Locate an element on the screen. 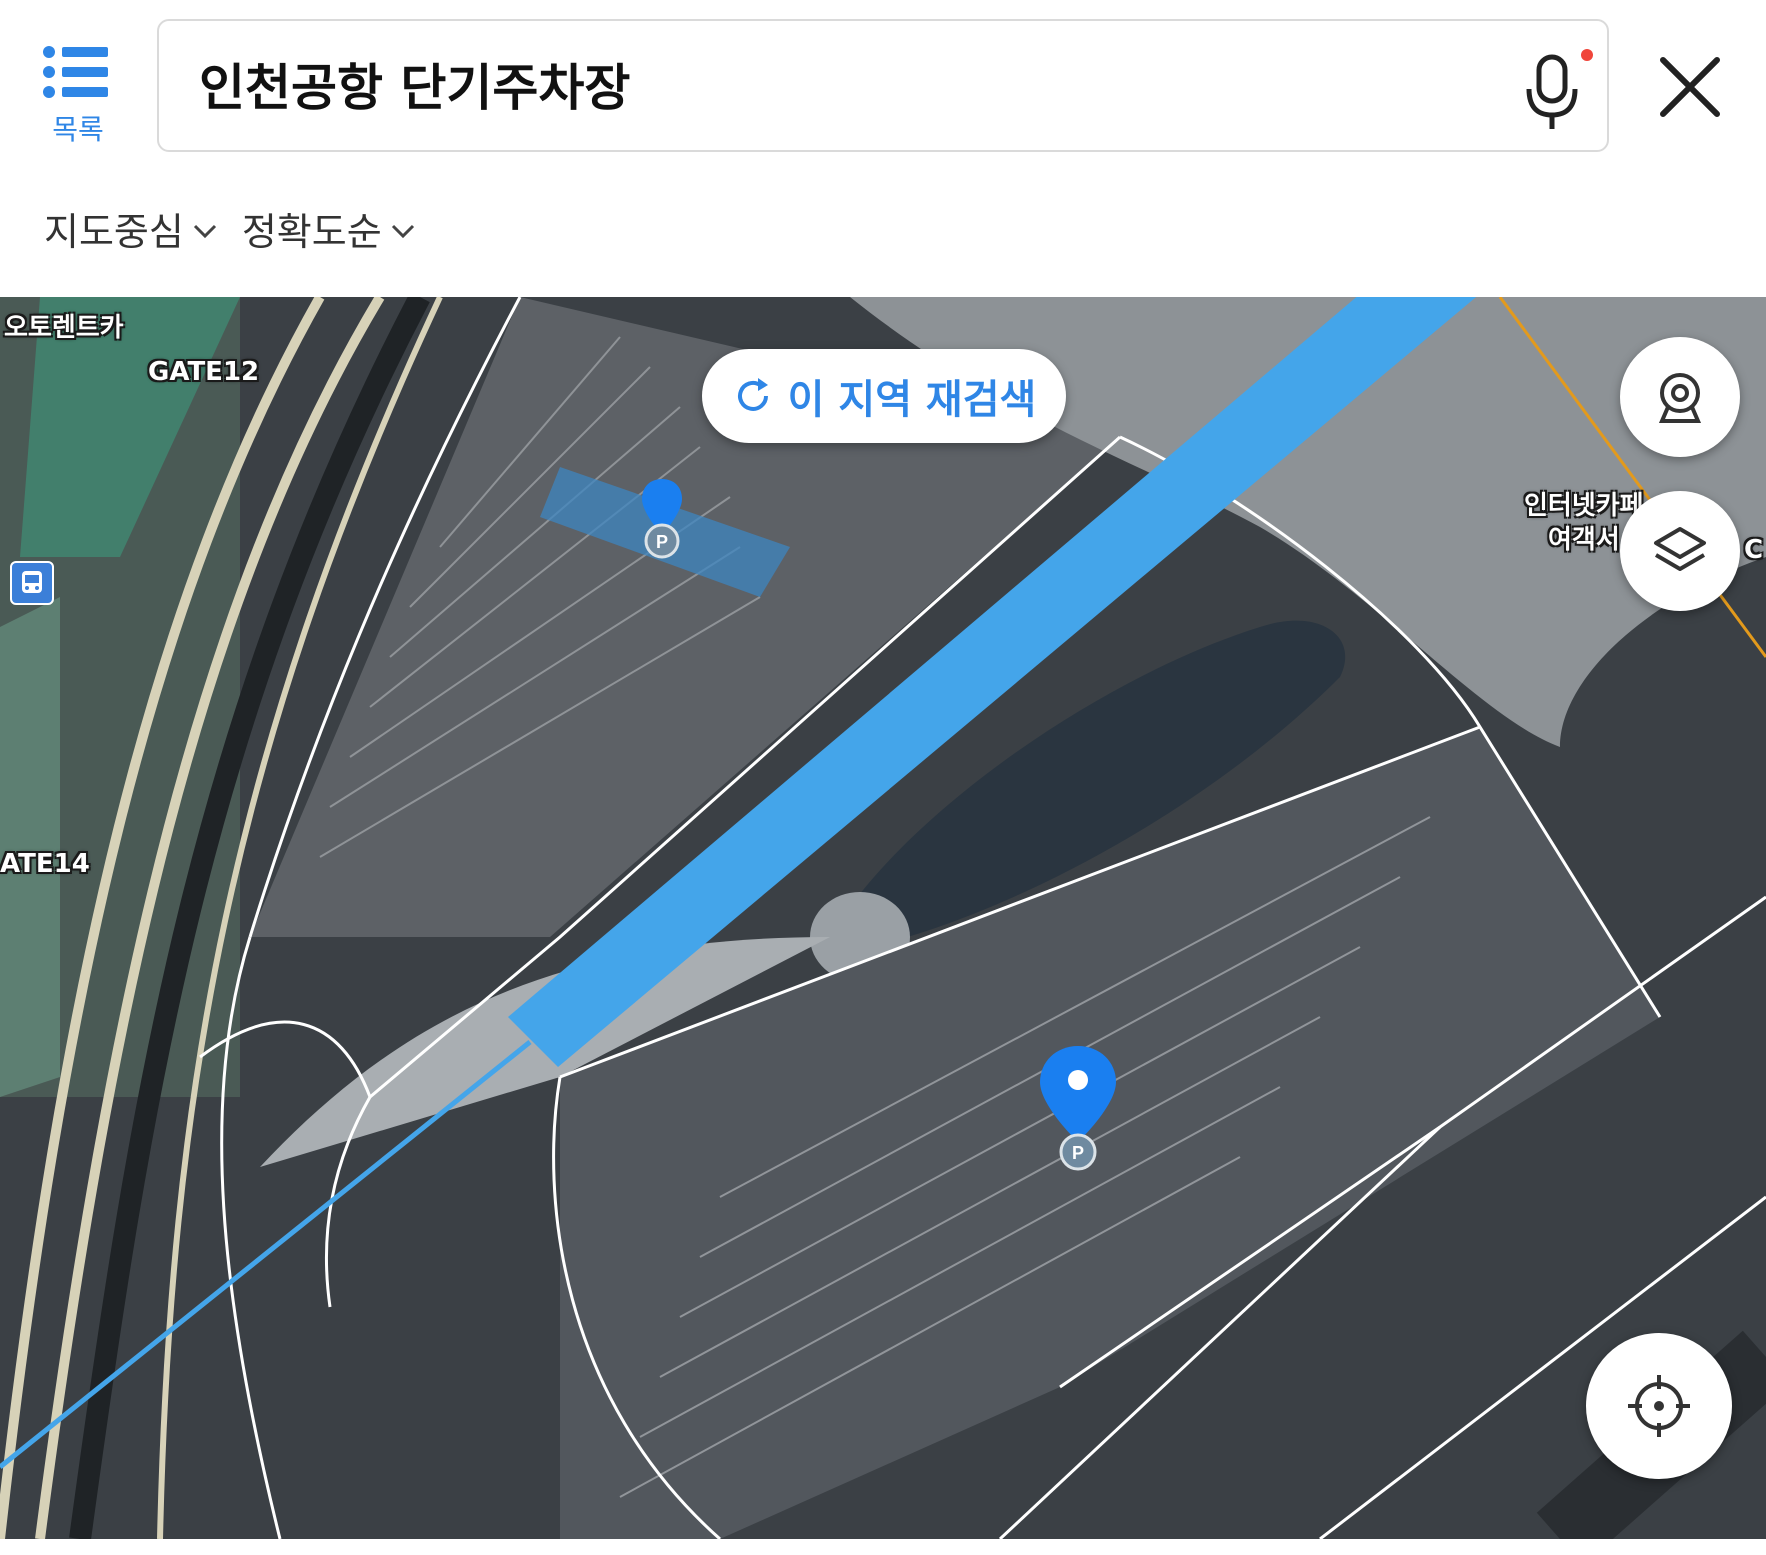 This screenshot has height=1555, width=1766. street-view-button is located at coordinates (1680, 397).